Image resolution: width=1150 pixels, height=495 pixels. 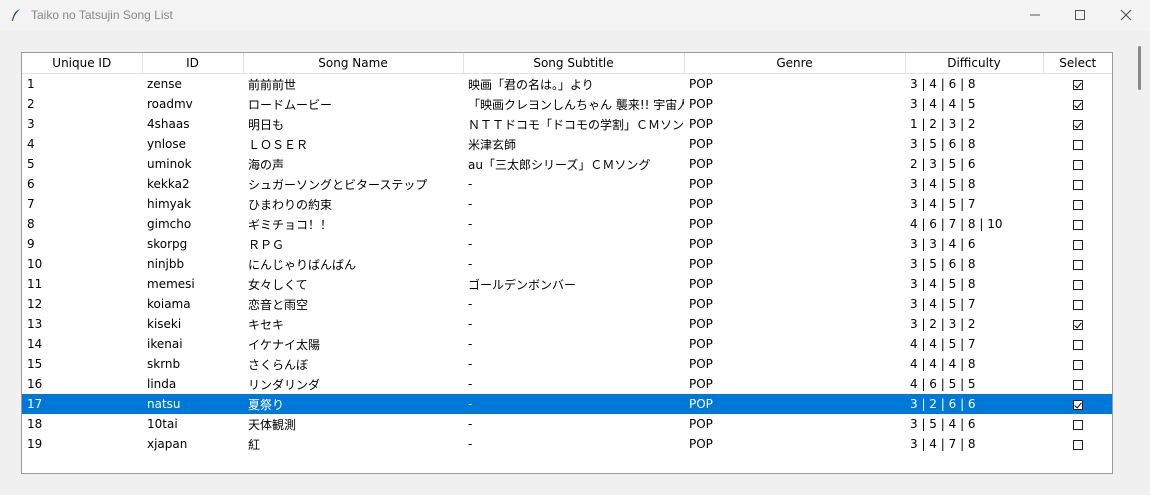 What do you see at coordinates (1080, 15) in the screenshot?
I see `maximize-button` at bounding box center [1080, 15].